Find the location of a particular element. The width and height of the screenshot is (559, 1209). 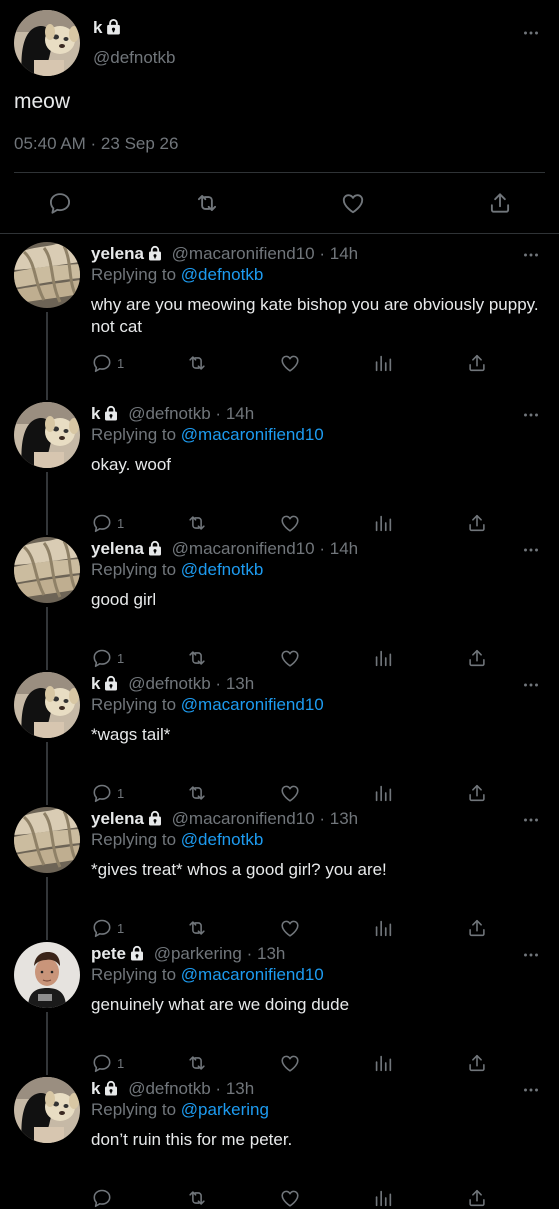

author-name: k is located at coordinates (97, 27).